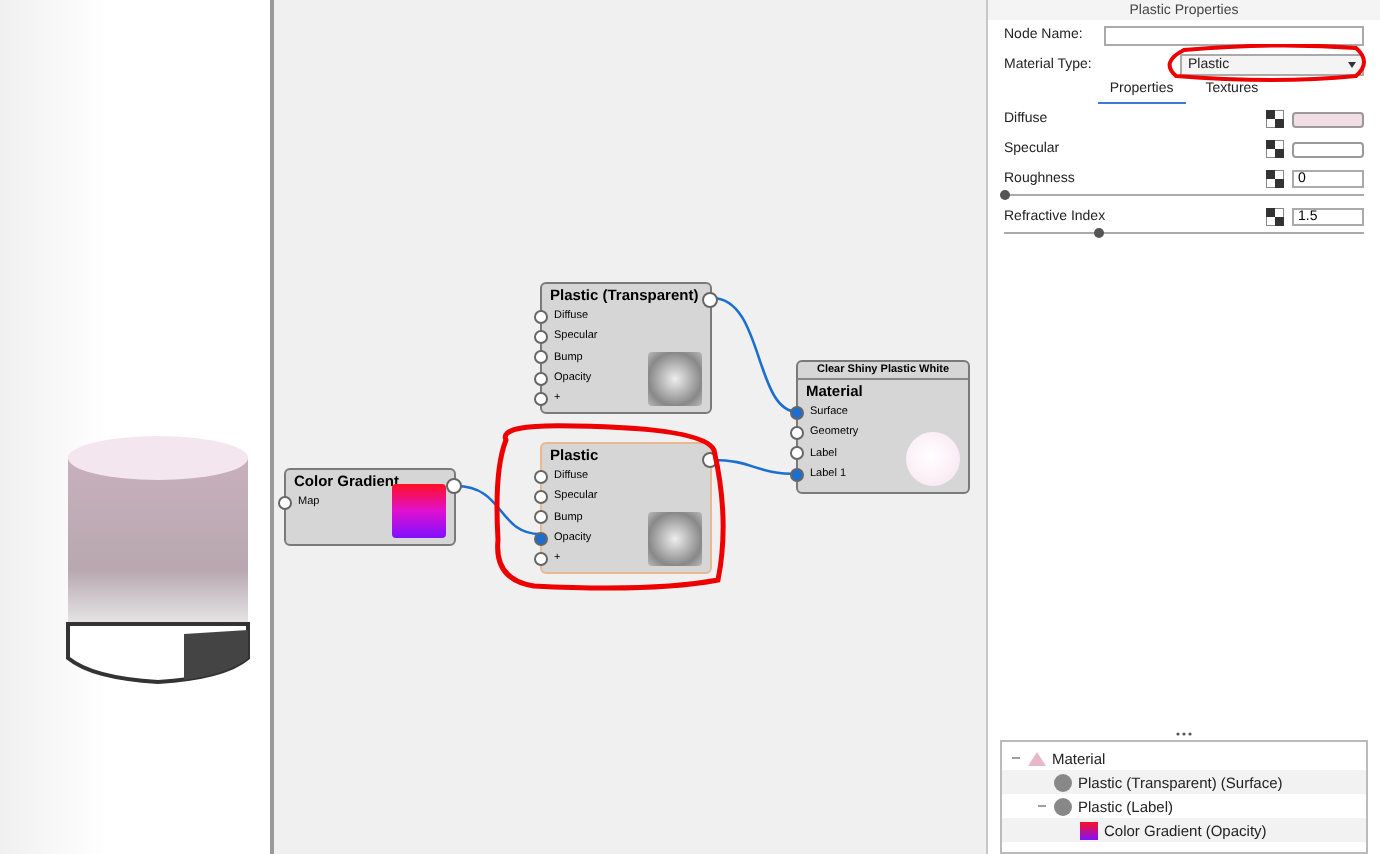  Describe the element at coordinates (419, 511) in the screenshot. I see `gradient-swatch` at that location.